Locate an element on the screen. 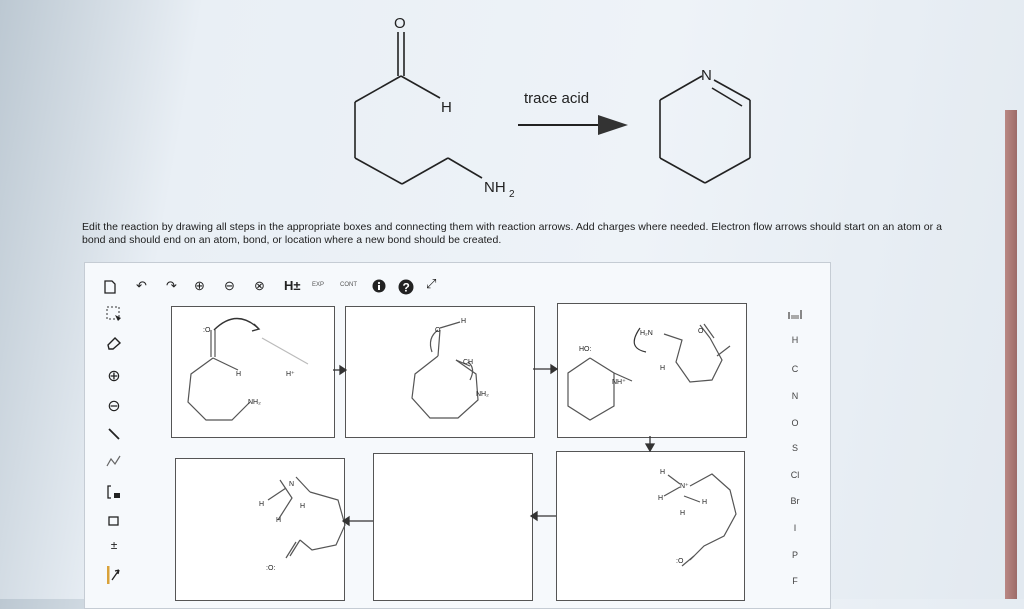 The height and width of the screenshot is (609, 1024). element-i: I is located at coordinates (795, 528).